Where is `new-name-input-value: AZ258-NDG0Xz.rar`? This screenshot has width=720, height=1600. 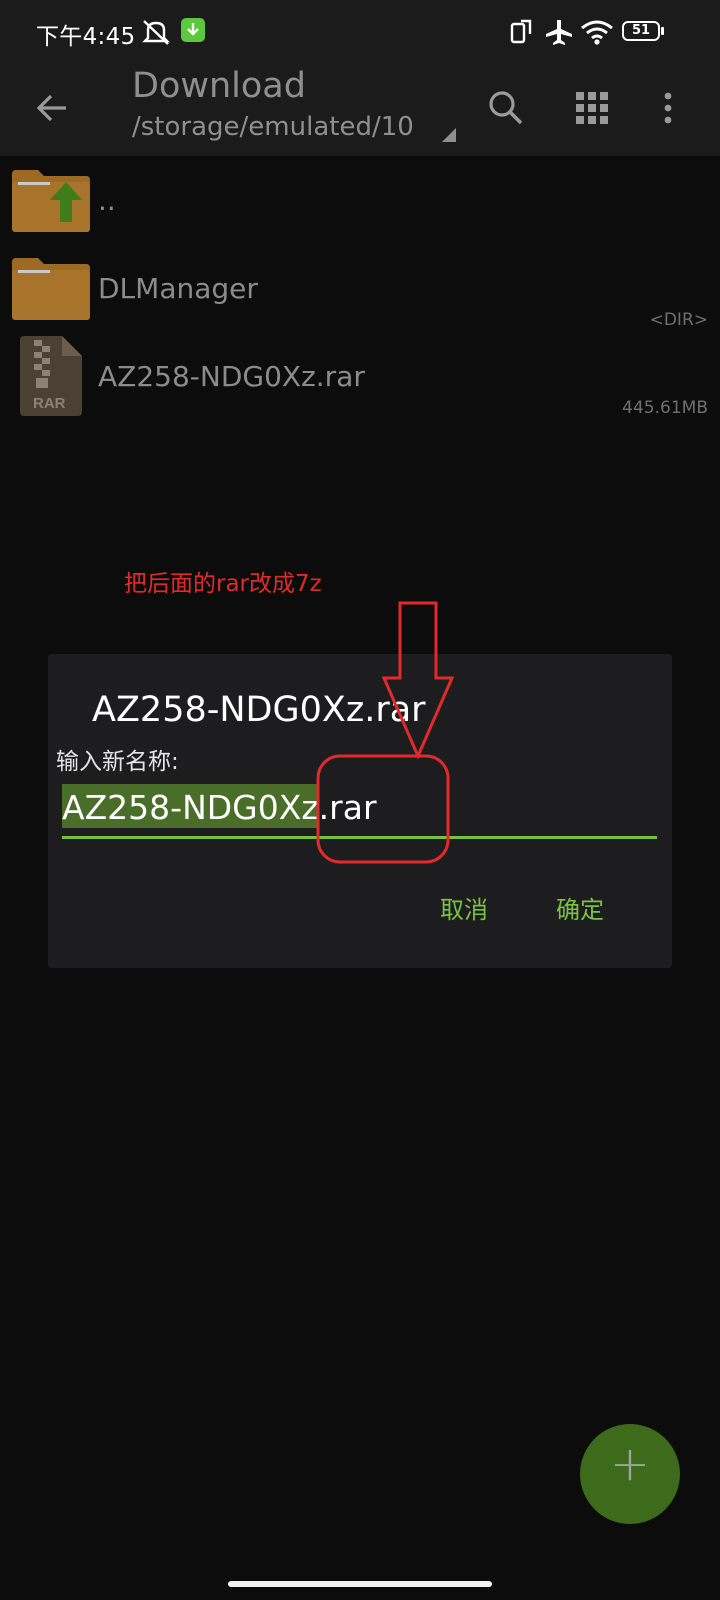
new-name-input-value: AZ258-NDG0Xz.rar is located at coordinates (219, 807).